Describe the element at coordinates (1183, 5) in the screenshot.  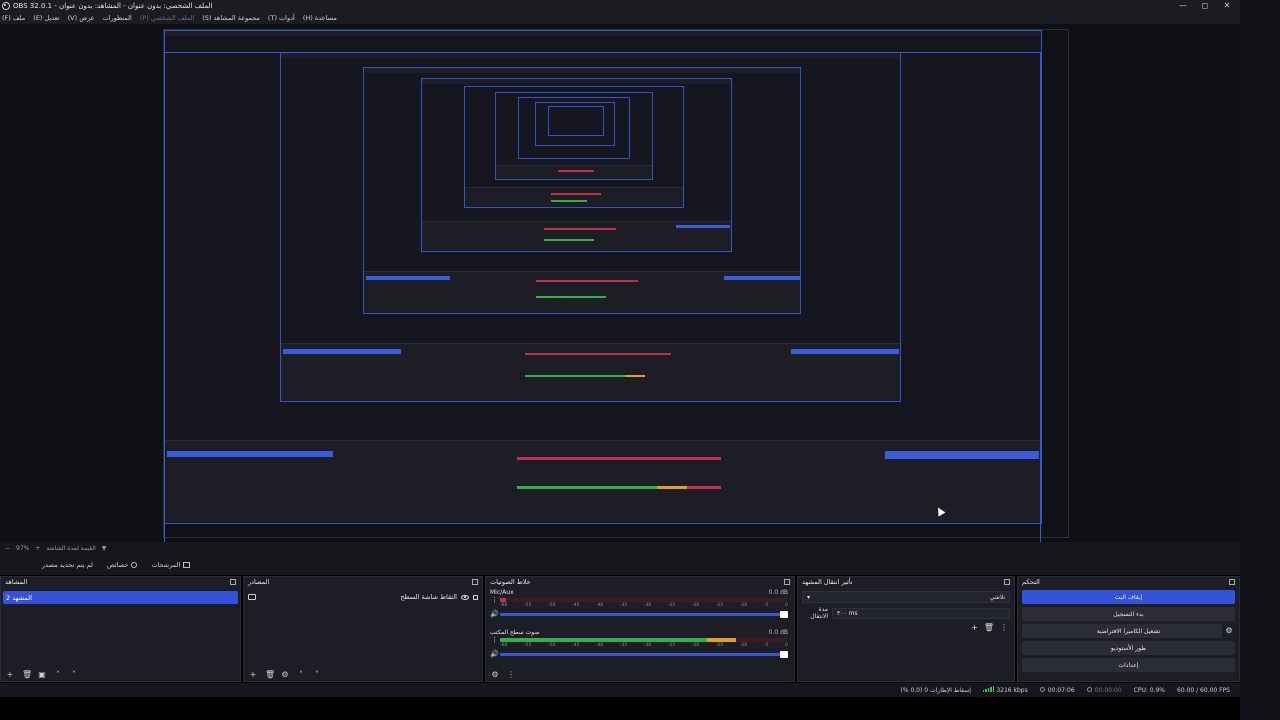
I see `minimize-button: —` at that location.